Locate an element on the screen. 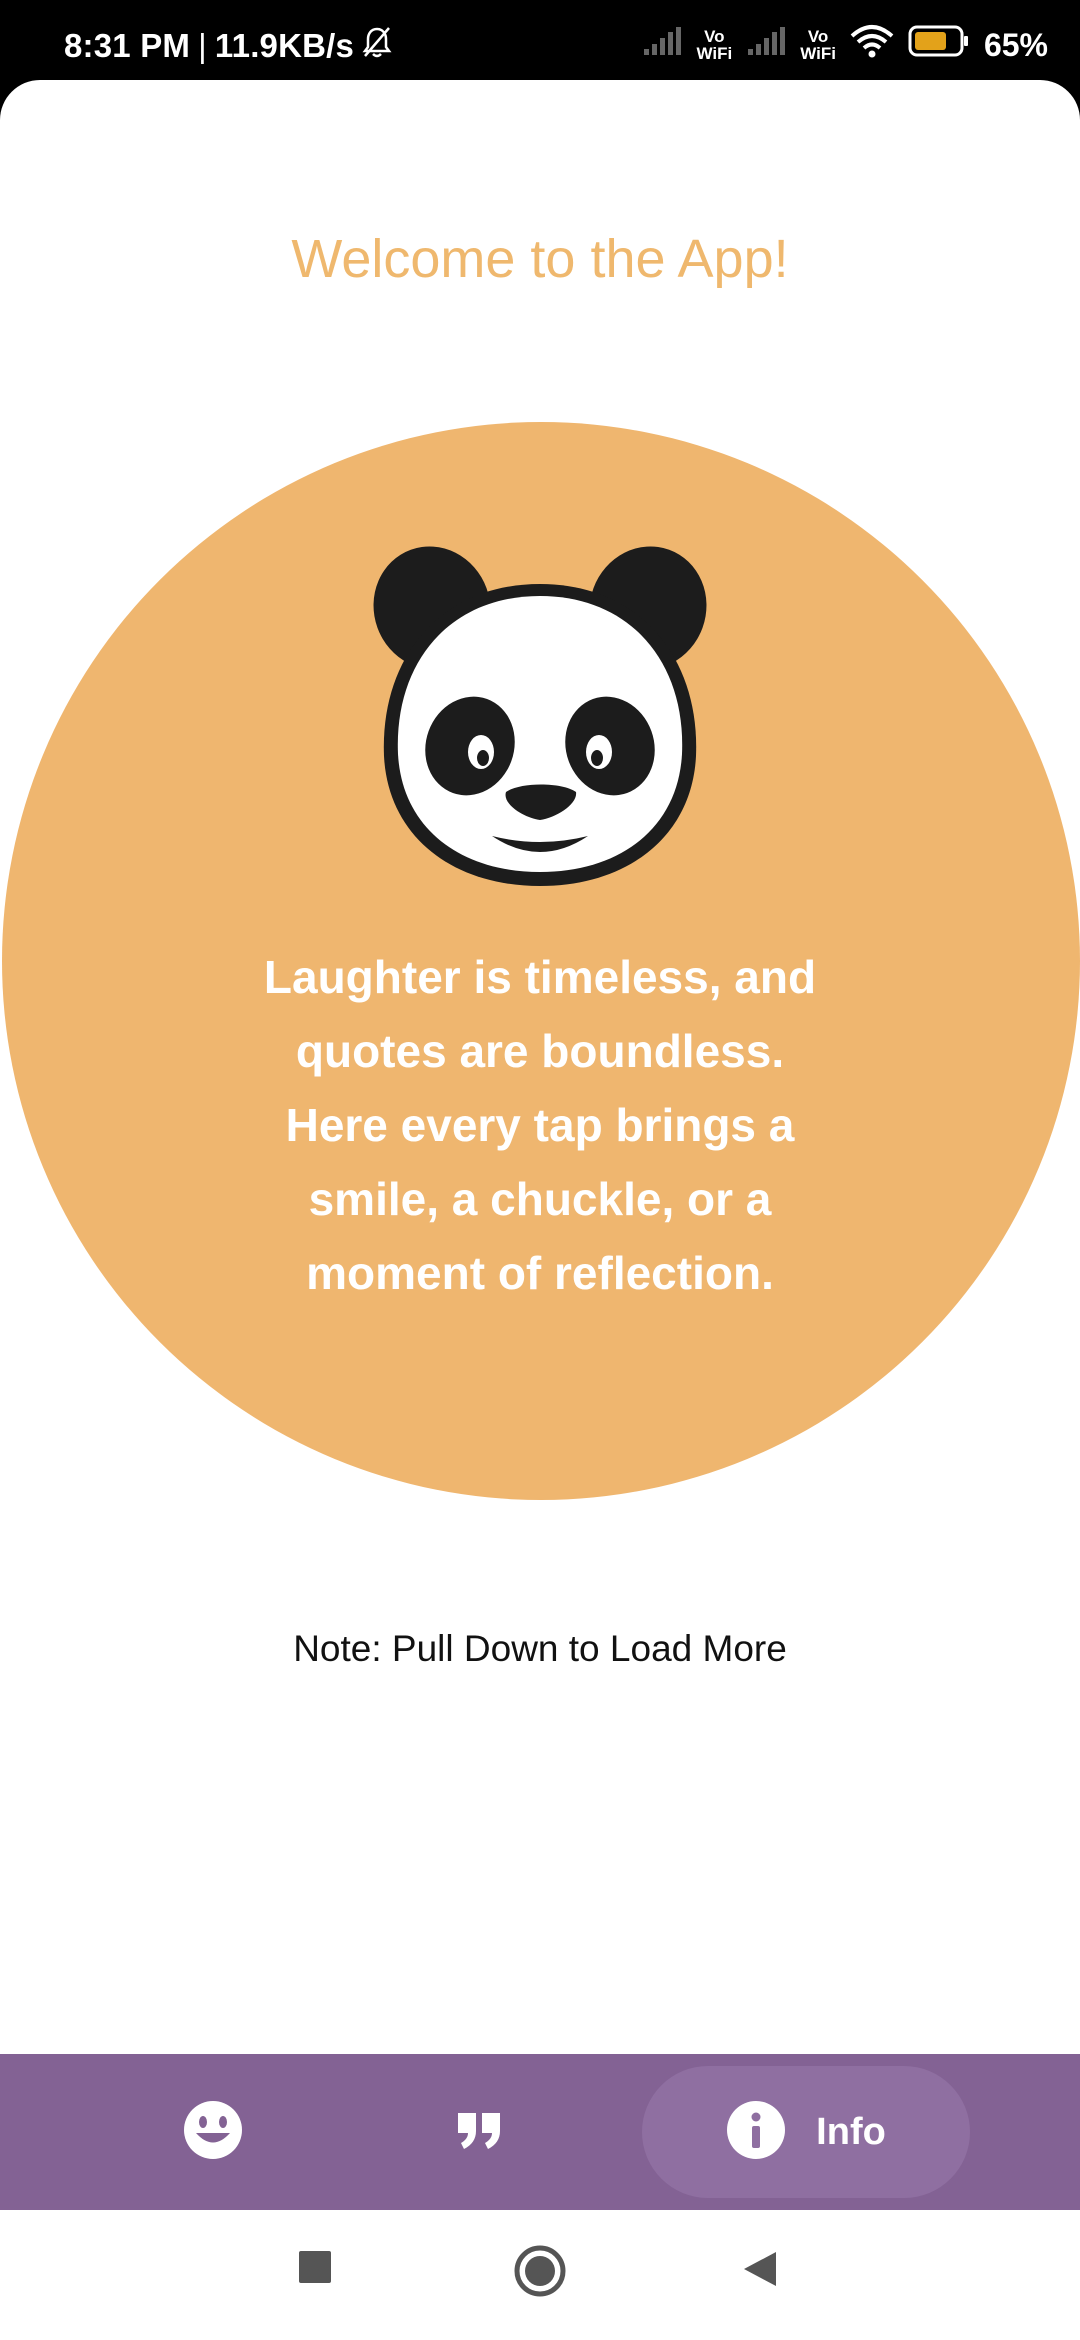  bottom-navigation: Info is located at coordinates (540, 2132).